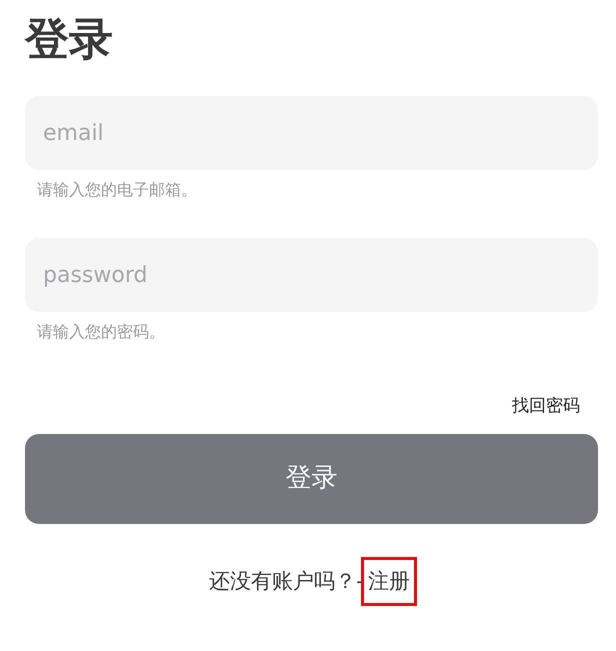  I want to click on login-button: 登录, so click(311, 479).